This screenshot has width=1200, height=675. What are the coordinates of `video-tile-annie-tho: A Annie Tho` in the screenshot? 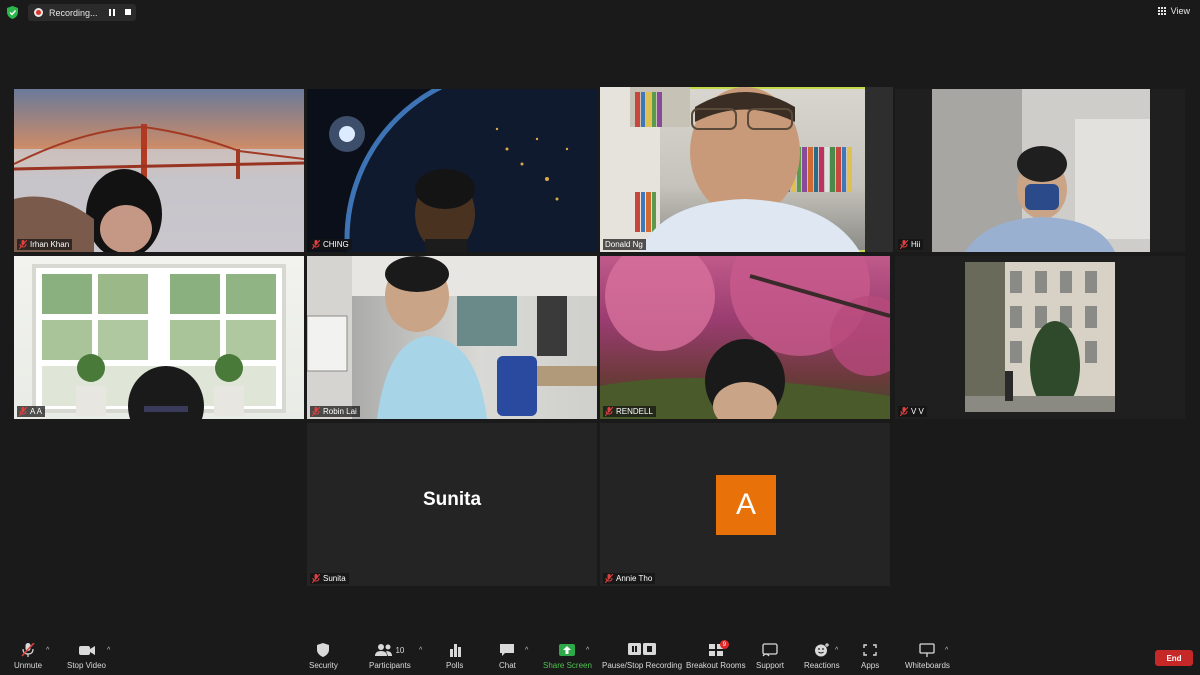 It's located at (745, 504).